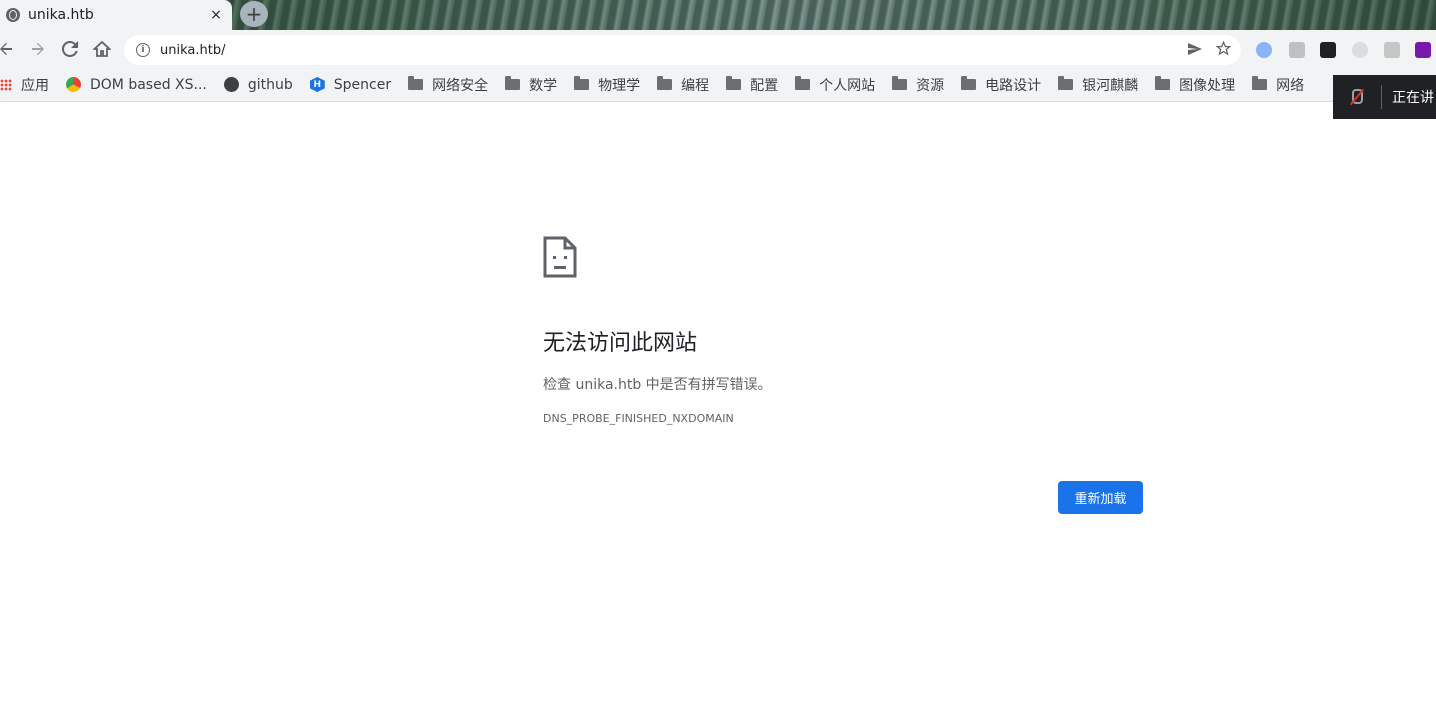 Image resolution: width=1436 pixels, height=702 pixels. I want to click on extension-shield-icon, so click(1297, 50).